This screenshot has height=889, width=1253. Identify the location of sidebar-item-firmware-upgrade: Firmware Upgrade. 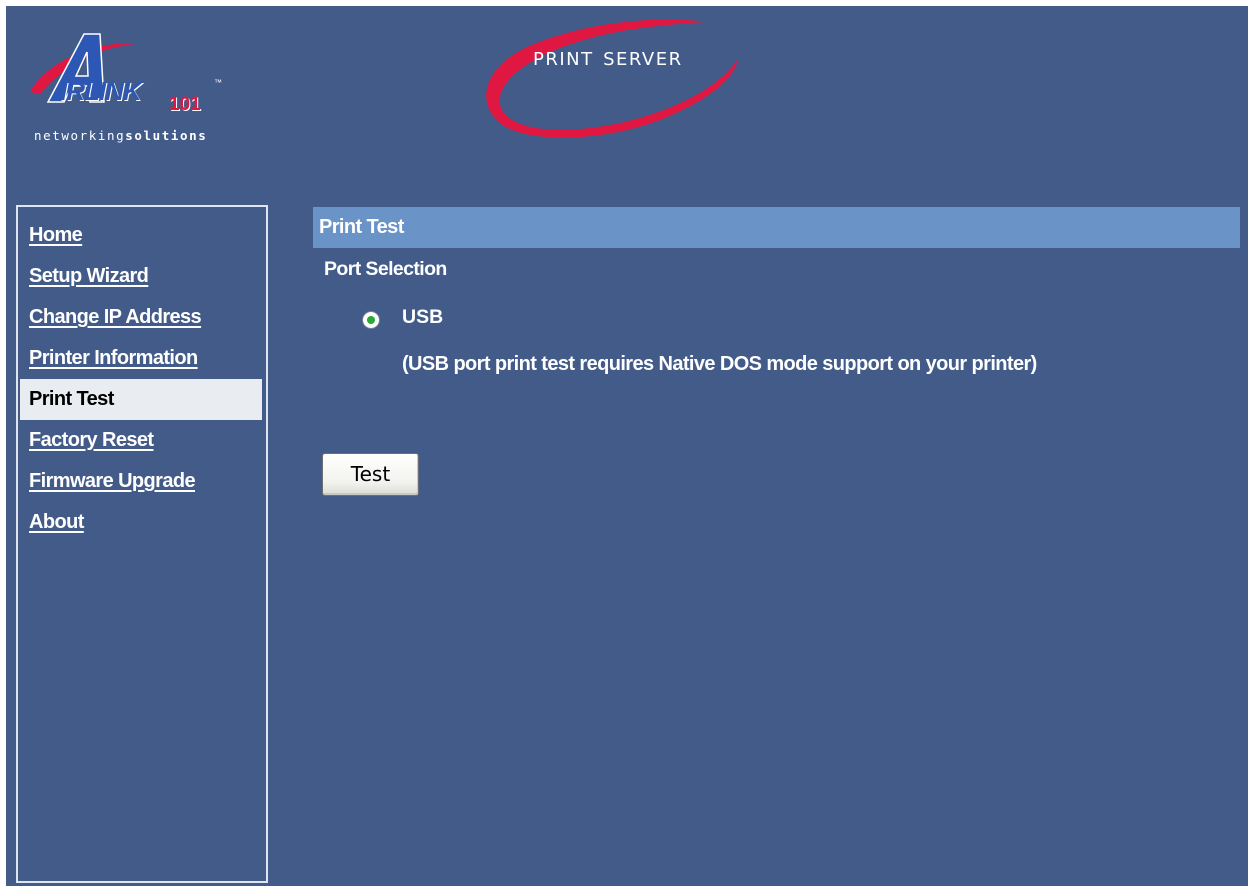
(142, 481).